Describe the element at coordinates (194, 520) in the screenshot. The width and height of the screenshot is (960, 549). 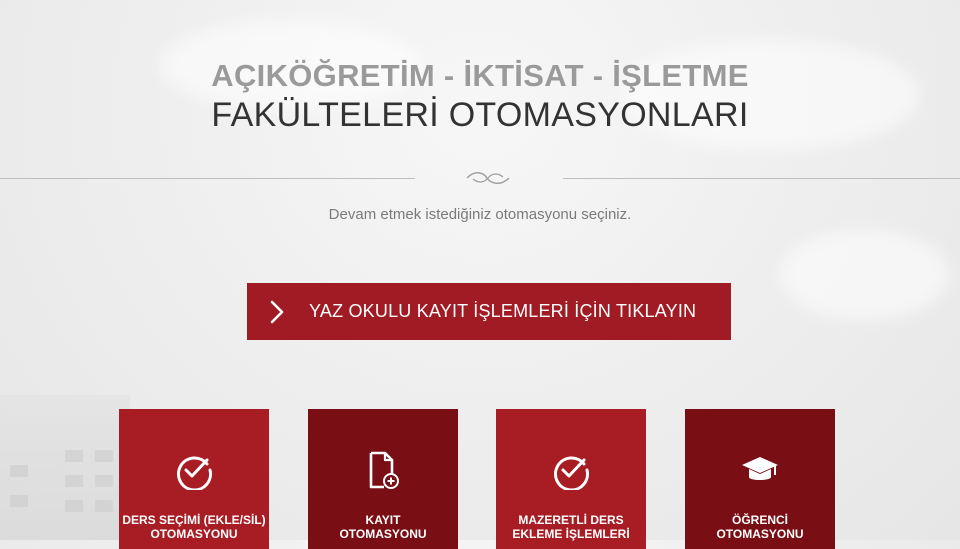
I see `card-label-line1: DERS SEÇİMİ (EKLE/SİL)` at that location.